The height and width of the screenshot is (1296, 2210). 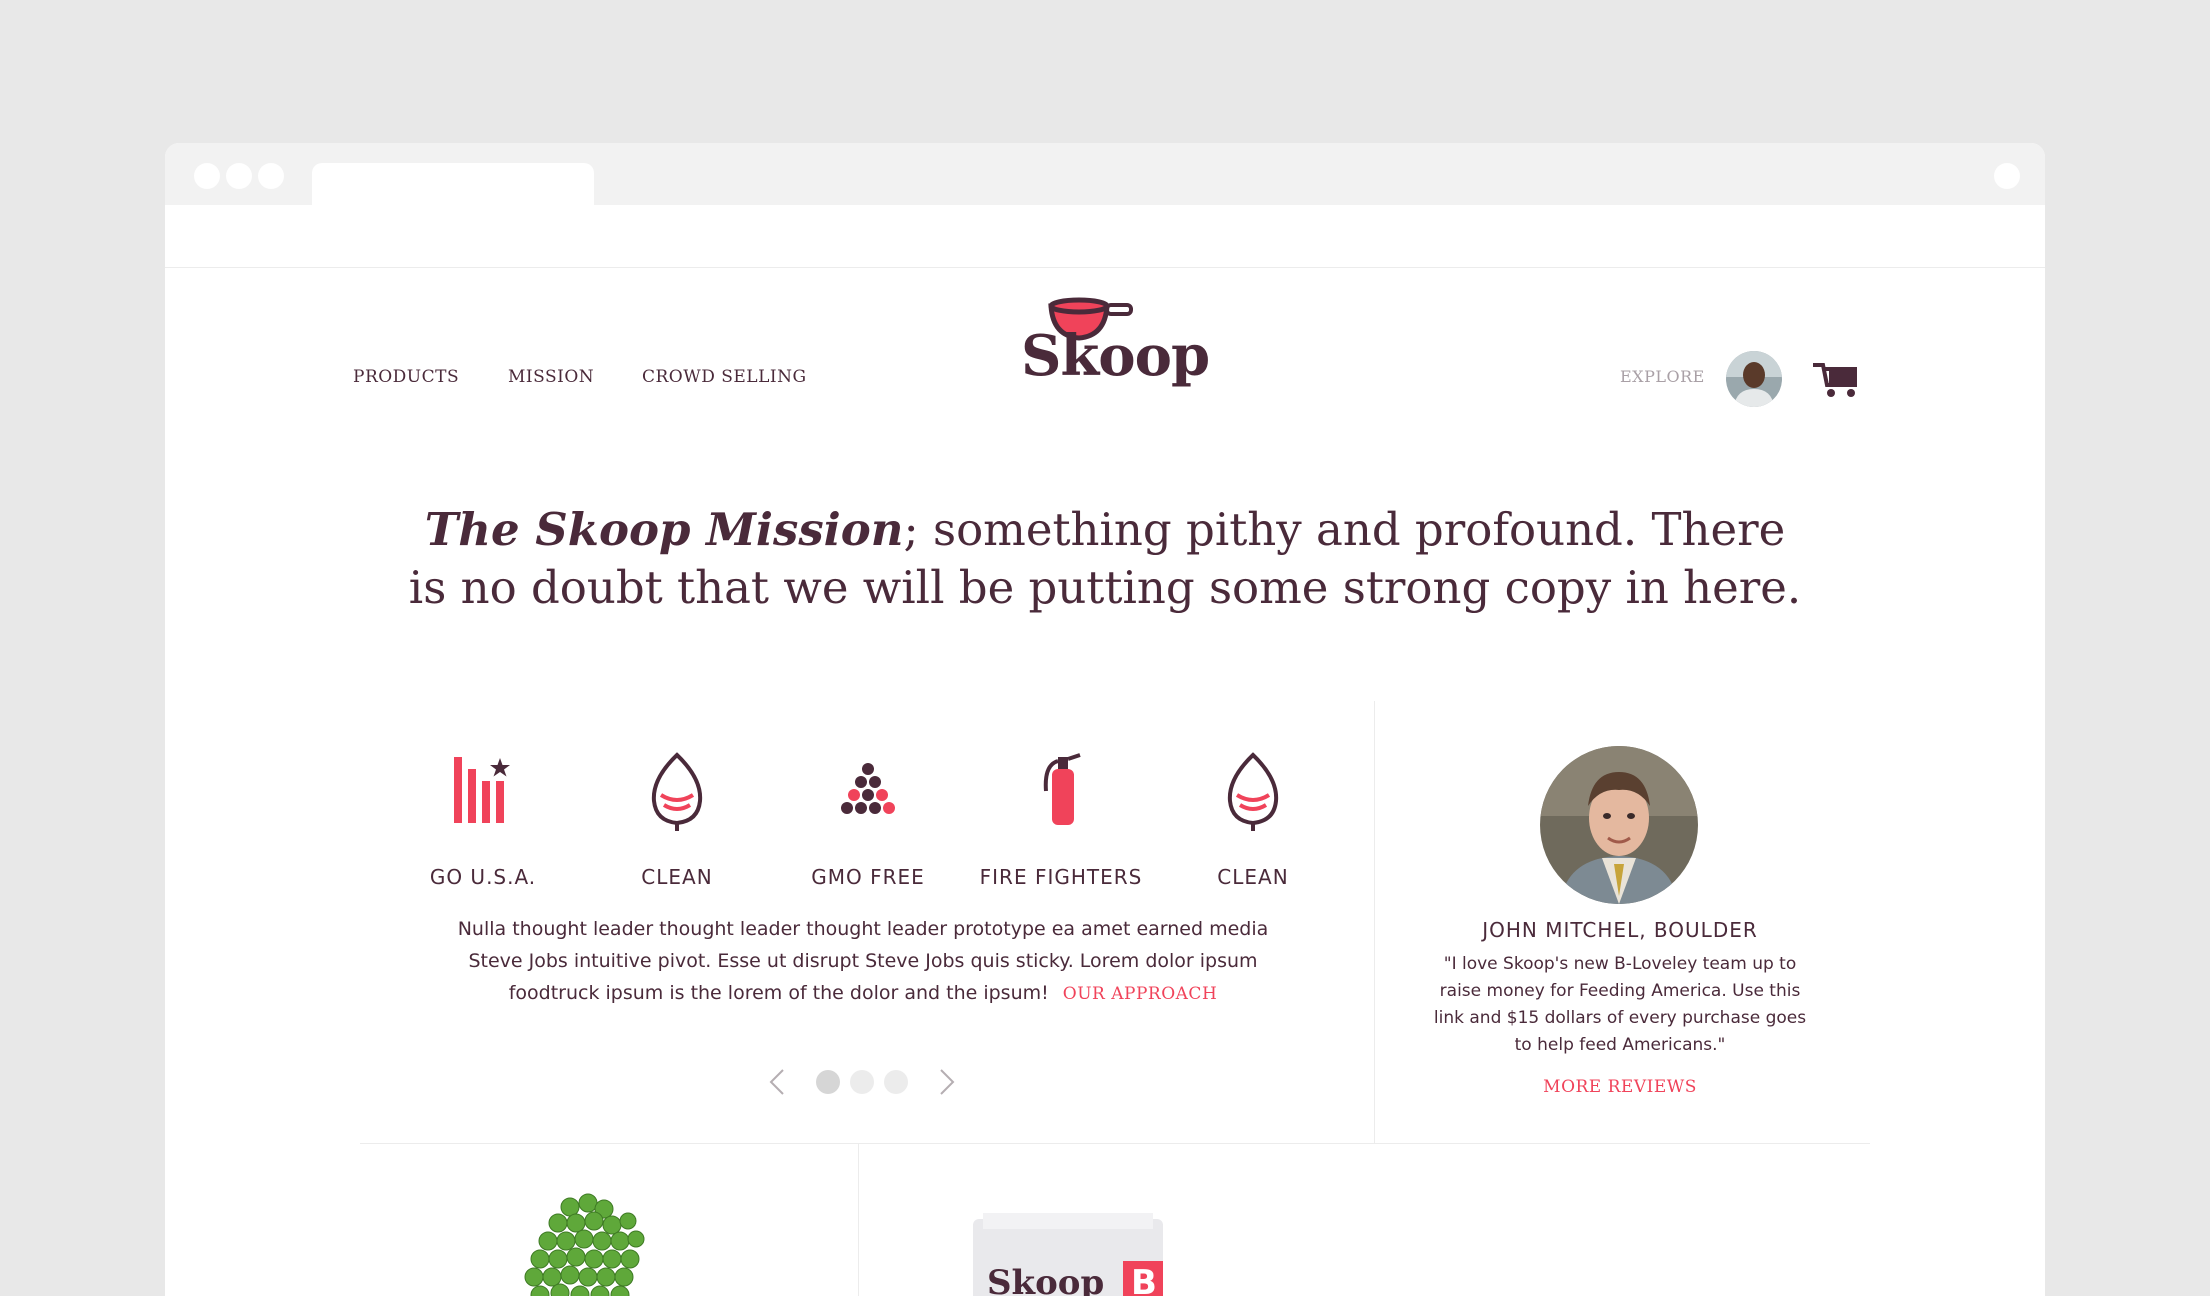 What do you see at coordinates (868, 877) in the screenshot?
I see `feature-label: GMO FREE` at bounding box center [868, 877].